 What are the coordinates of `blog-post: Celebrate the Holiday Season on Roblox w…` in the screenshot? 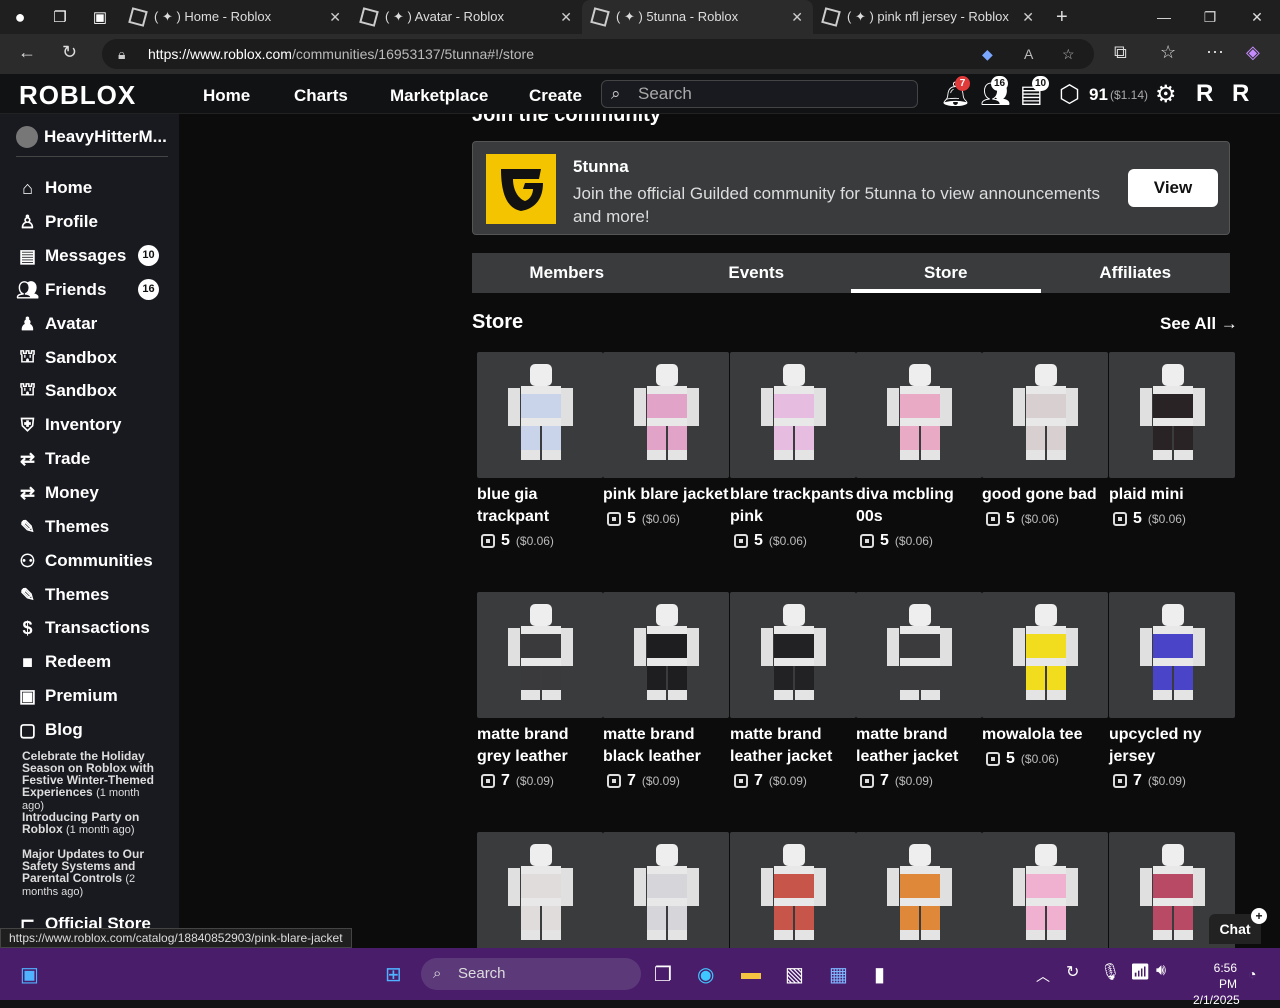 It's located at (92, 781).